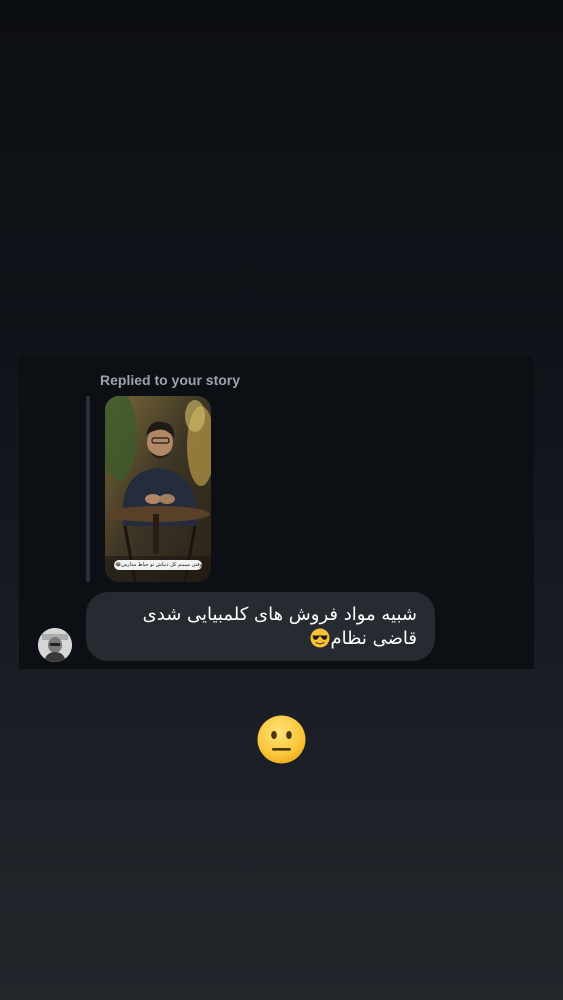  Describe the element at coordinates (320, 638) in the screenshot. I see `sunglasses-emoji-icon` at that location.